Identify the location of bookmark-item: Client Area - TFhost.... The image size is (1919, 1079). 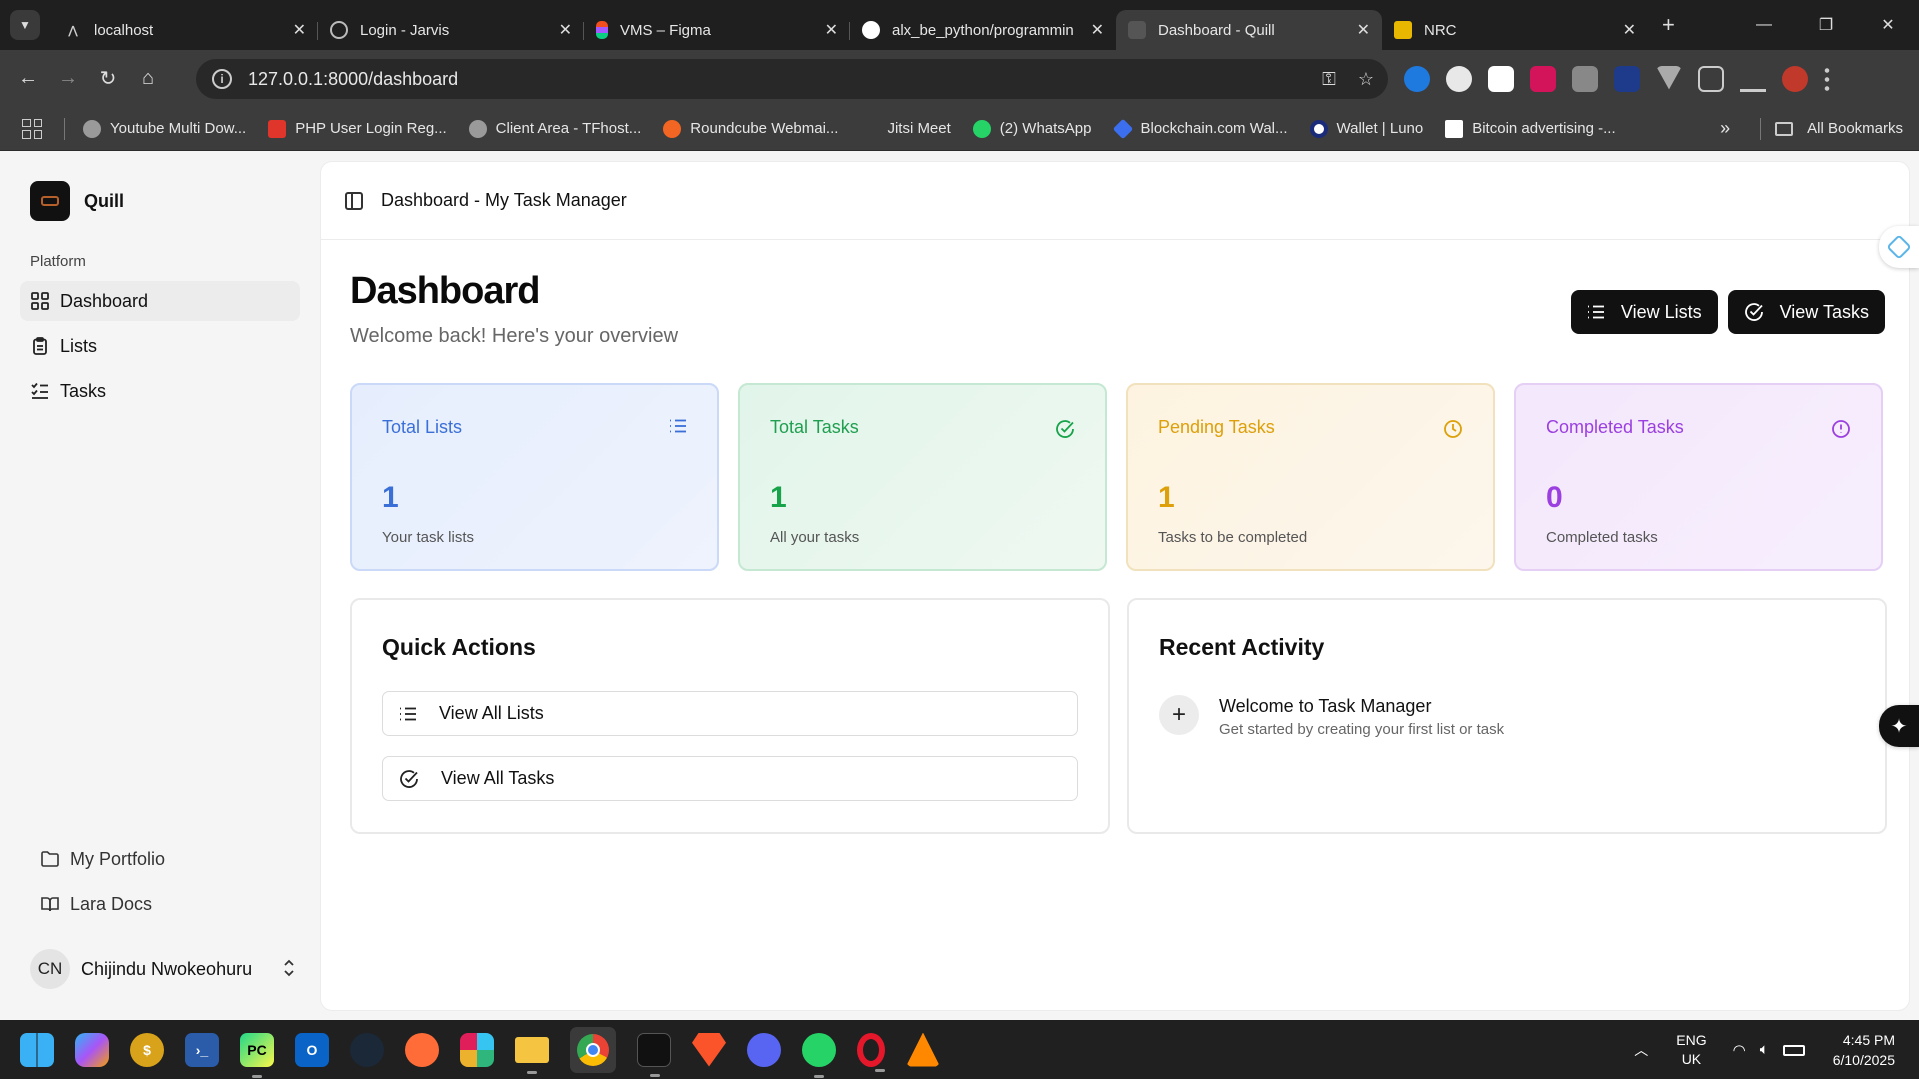
(554, 128).